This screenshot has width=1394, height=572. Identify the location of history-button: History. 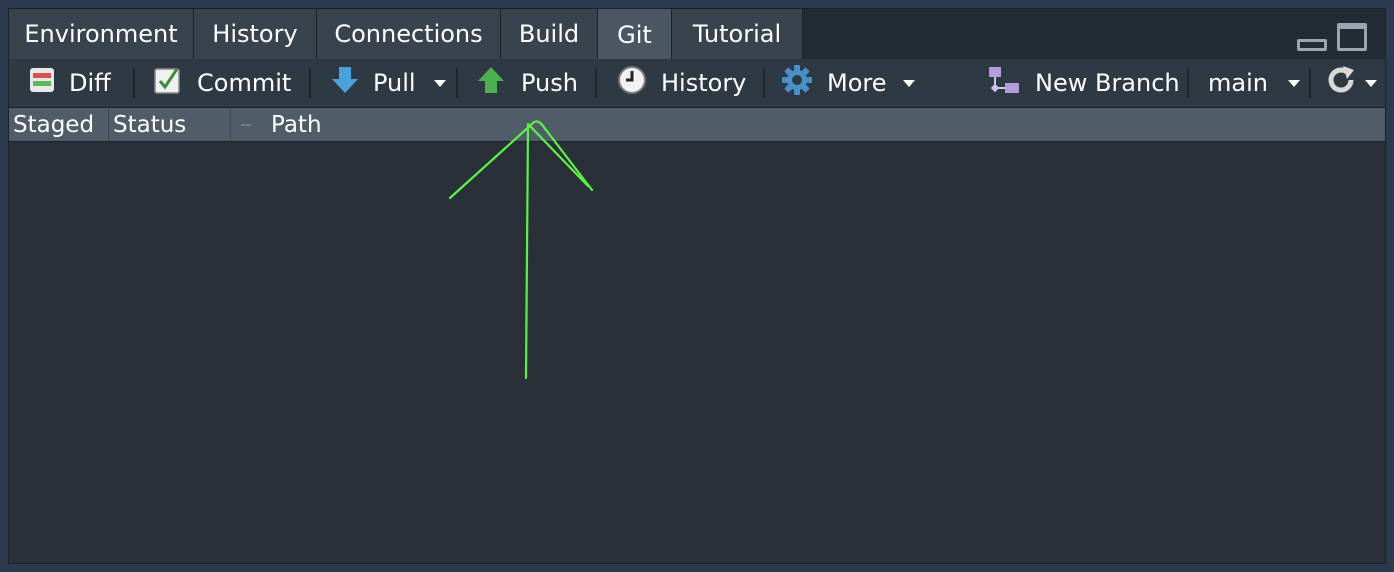
(681, 83).